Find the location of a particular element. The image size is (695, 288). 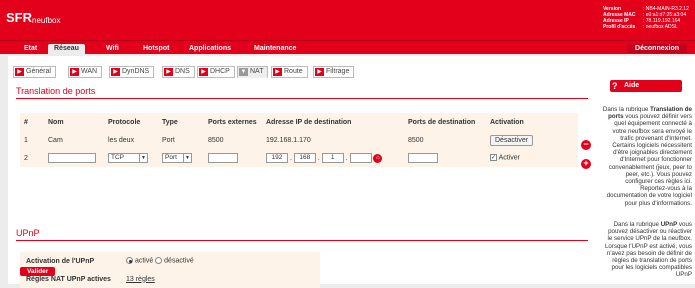

table-row-new: 2 TCP ▼ Port ▼ 192 . 168 . 1 . ⌂ ✓ Activer is located at coordinates (299, 158).